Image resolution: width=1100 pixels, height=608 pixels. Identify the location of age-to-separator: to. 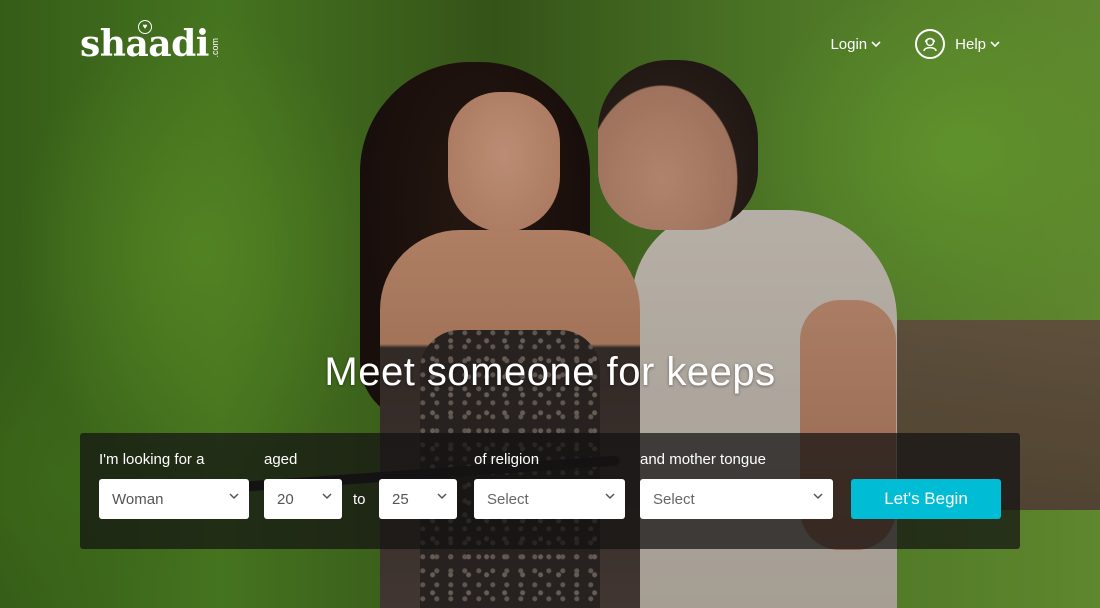
(359, 499).